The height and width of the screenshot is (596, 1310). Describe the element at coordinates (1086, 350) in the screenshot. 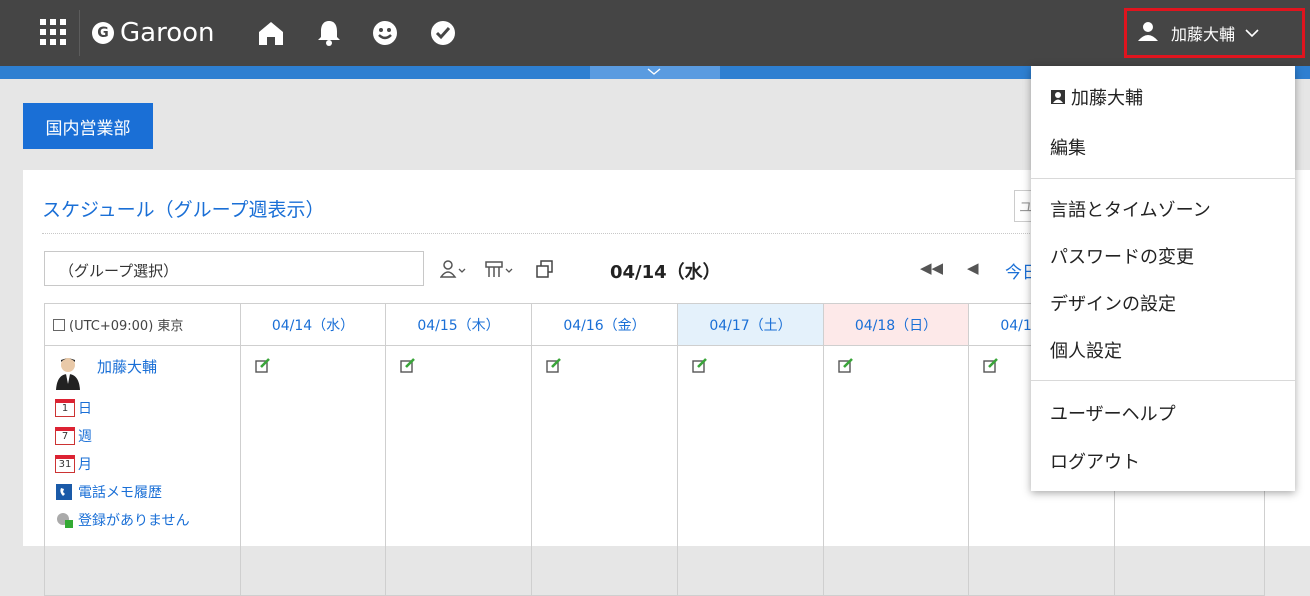

I see `menu-item-personal-settings: 個人設定` at that location.